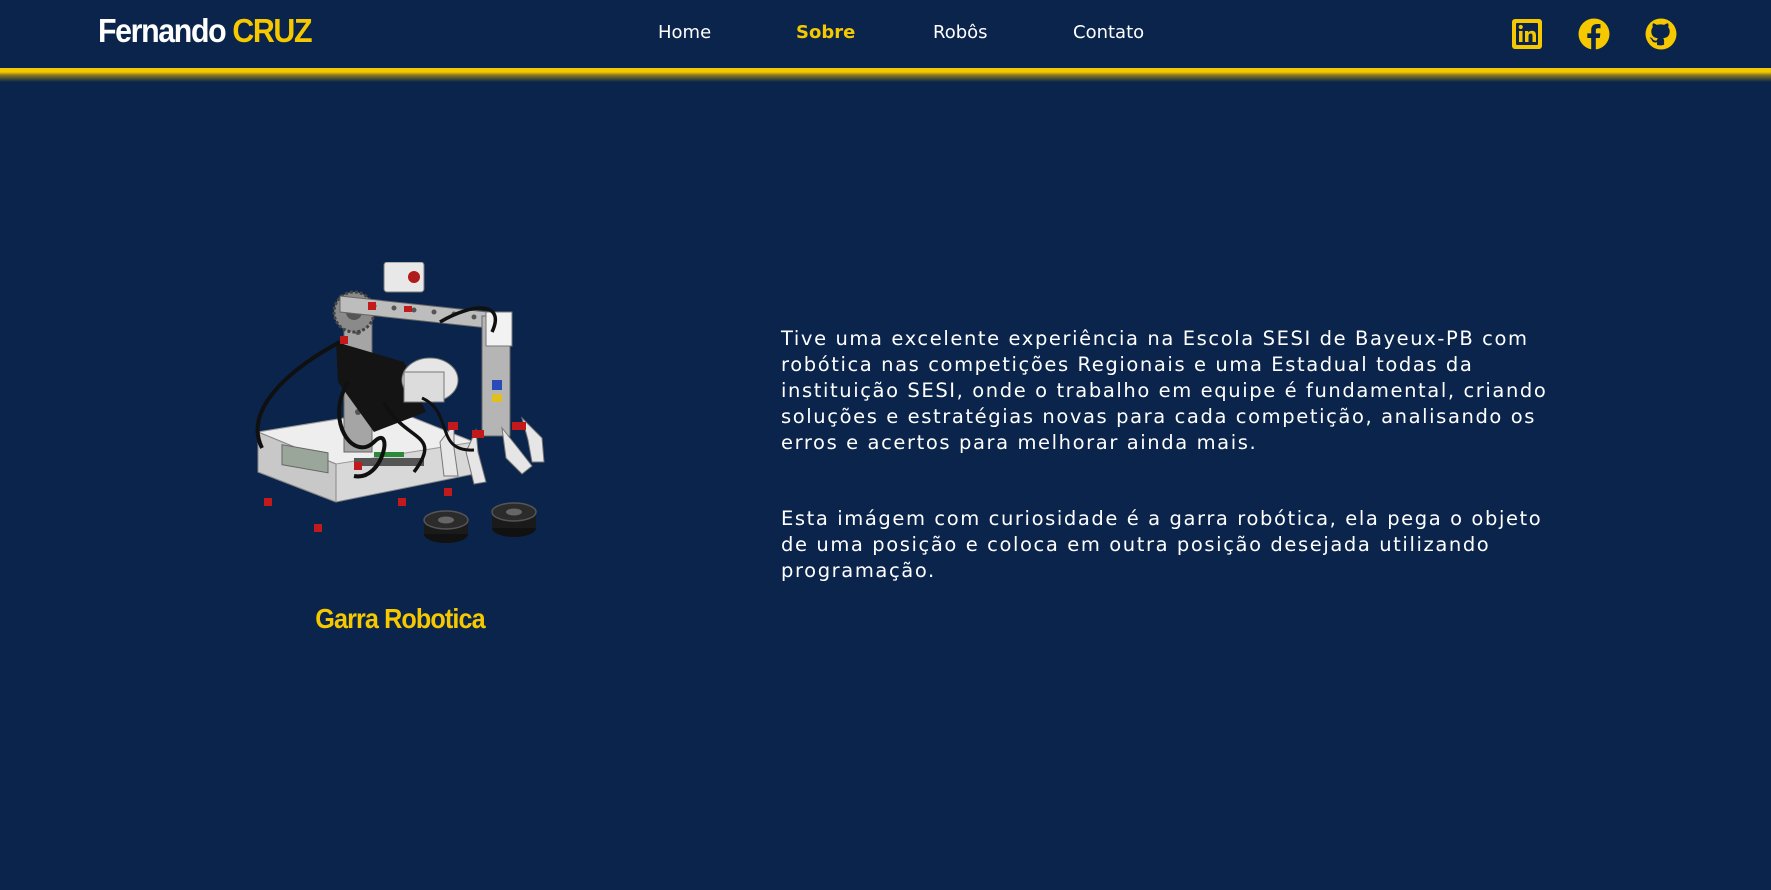 Image resolution: width=1771 pixels, height=890 pixels. Describe the element at coordinates (885, 75) in the screenshot. I see `header-underline` at that location.